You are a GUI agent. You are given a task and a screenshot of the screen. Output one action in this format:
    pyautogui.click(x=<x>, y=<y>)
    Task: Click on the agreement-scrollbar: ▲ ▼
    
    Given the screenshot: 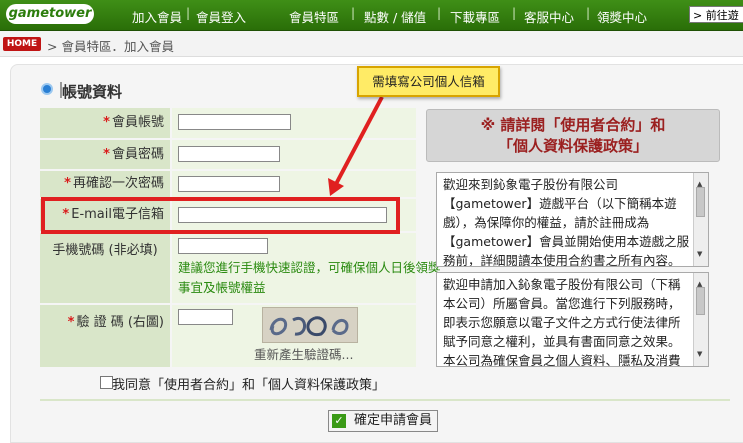 What is the action you would take?
    pyautogui.click(x=700, y=219)
    